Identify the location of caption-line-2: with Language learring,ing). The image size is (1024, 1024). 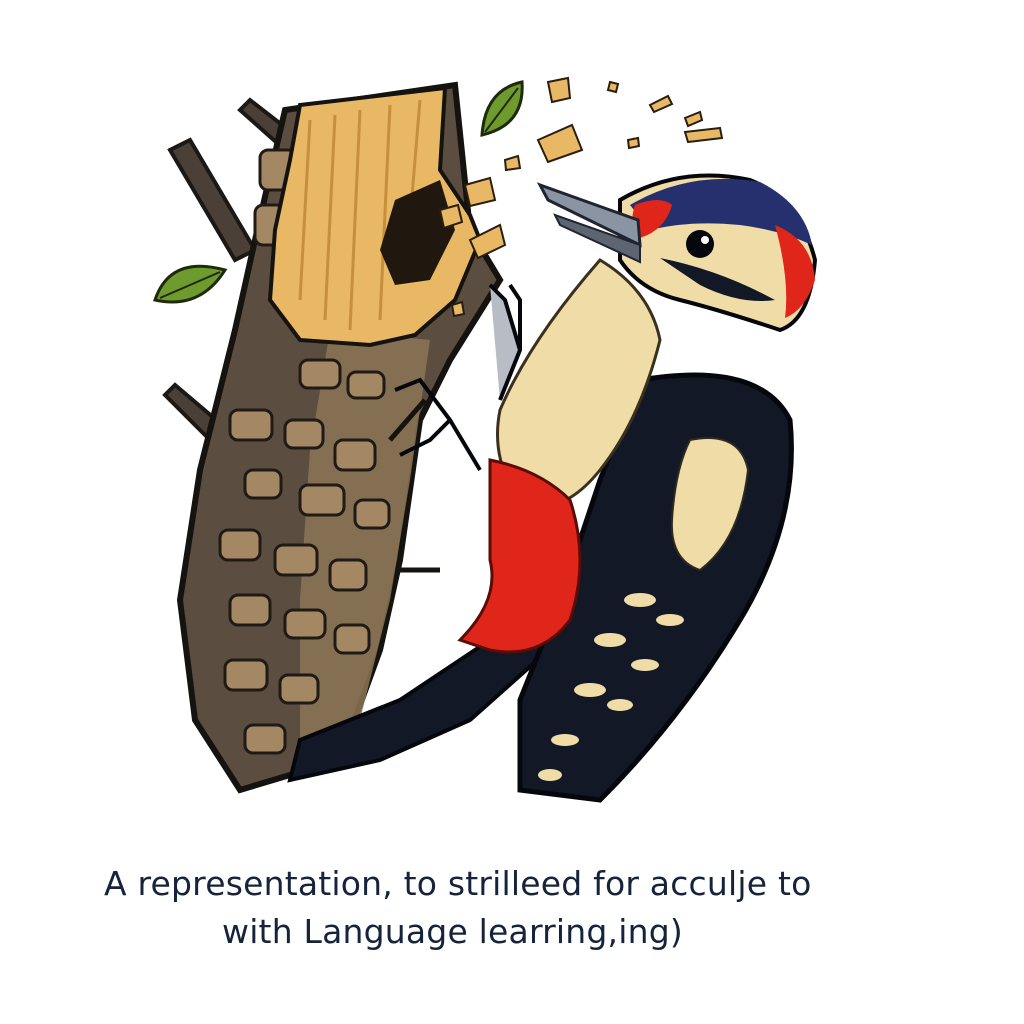
(452, 931).